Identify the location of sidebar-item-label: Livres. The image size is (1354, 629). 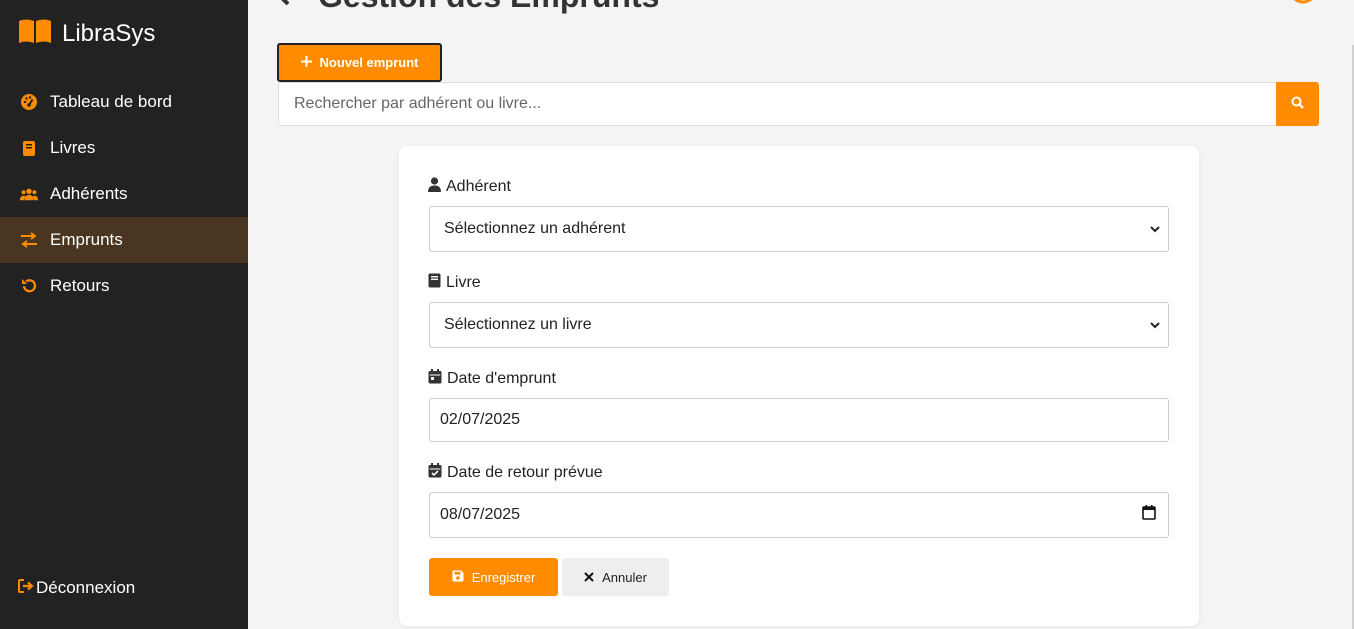
(73, 147).